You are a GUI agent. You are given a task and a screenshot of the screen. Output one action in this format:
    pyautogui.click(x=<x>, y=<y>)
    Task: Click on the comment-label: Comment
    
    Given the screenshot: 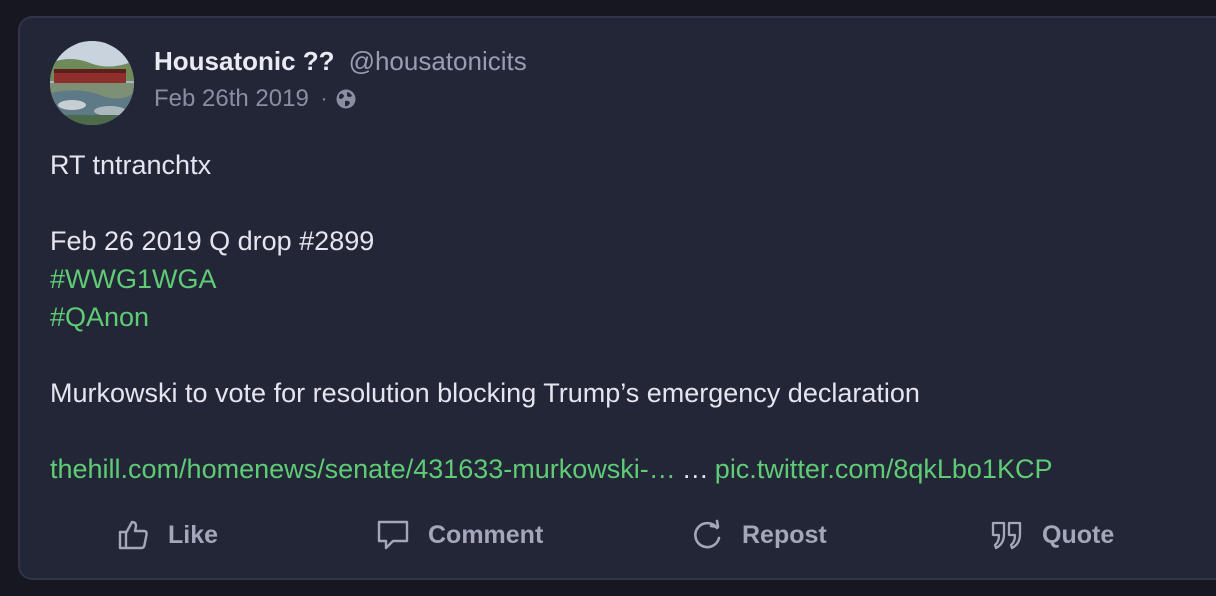 What is the action you would take?
    pyautogui.click(x=486, y=534)
    